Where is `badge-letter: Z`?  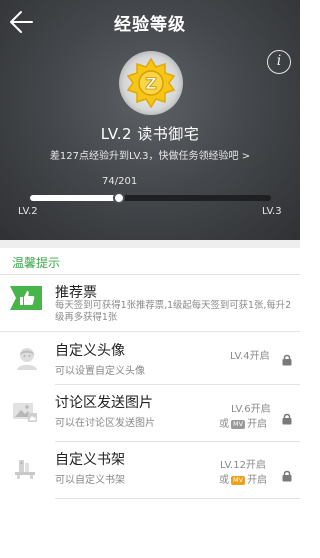 badge-letter: Z is located at coordinates (151, 83).